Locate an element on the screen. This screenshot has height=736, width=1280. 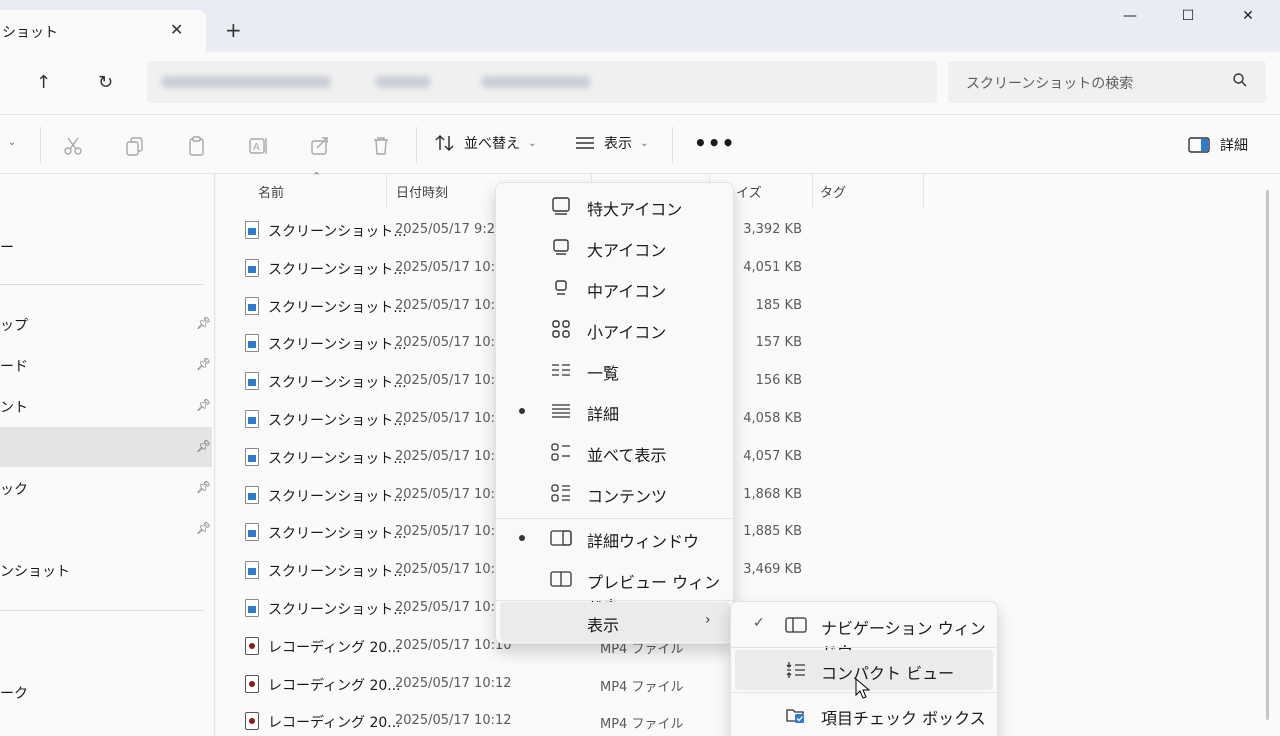
sidebar-item-network: ーク is located at coordinates (106, 692).